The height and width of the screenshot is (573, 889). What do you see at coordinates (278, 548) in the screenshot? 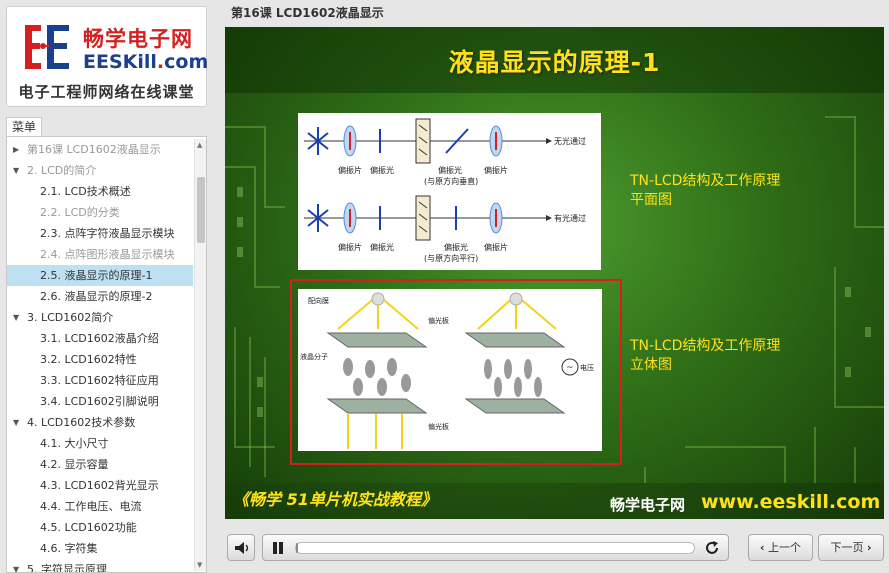
I see `pause-icon` at bounding box center [278, 548].